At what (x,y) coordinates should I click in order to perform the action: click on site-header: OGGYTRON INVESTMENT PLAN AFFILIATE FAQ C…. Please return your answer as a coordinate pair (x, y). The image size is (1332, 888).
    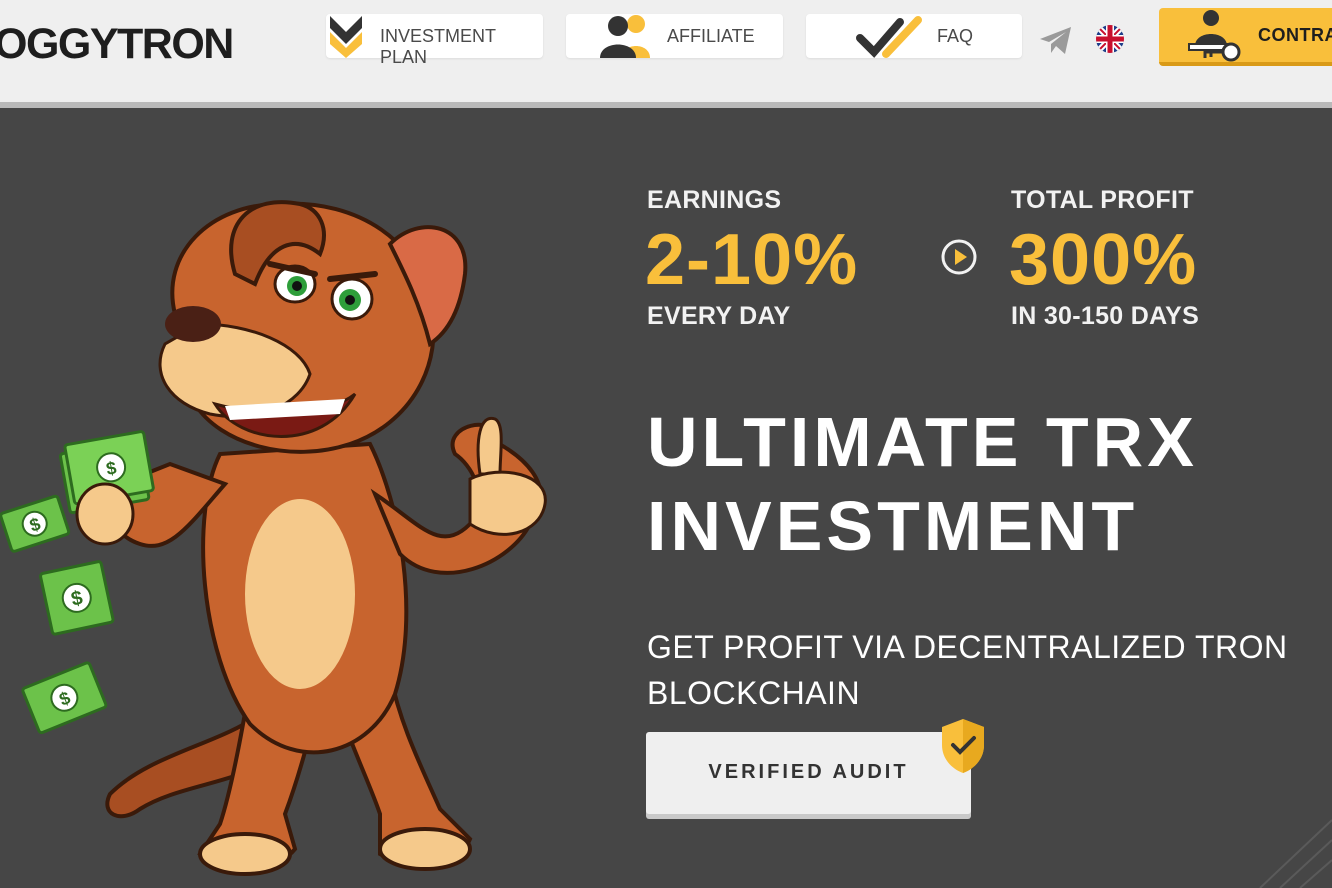
    Looking at the image, I should click on (666, 54).